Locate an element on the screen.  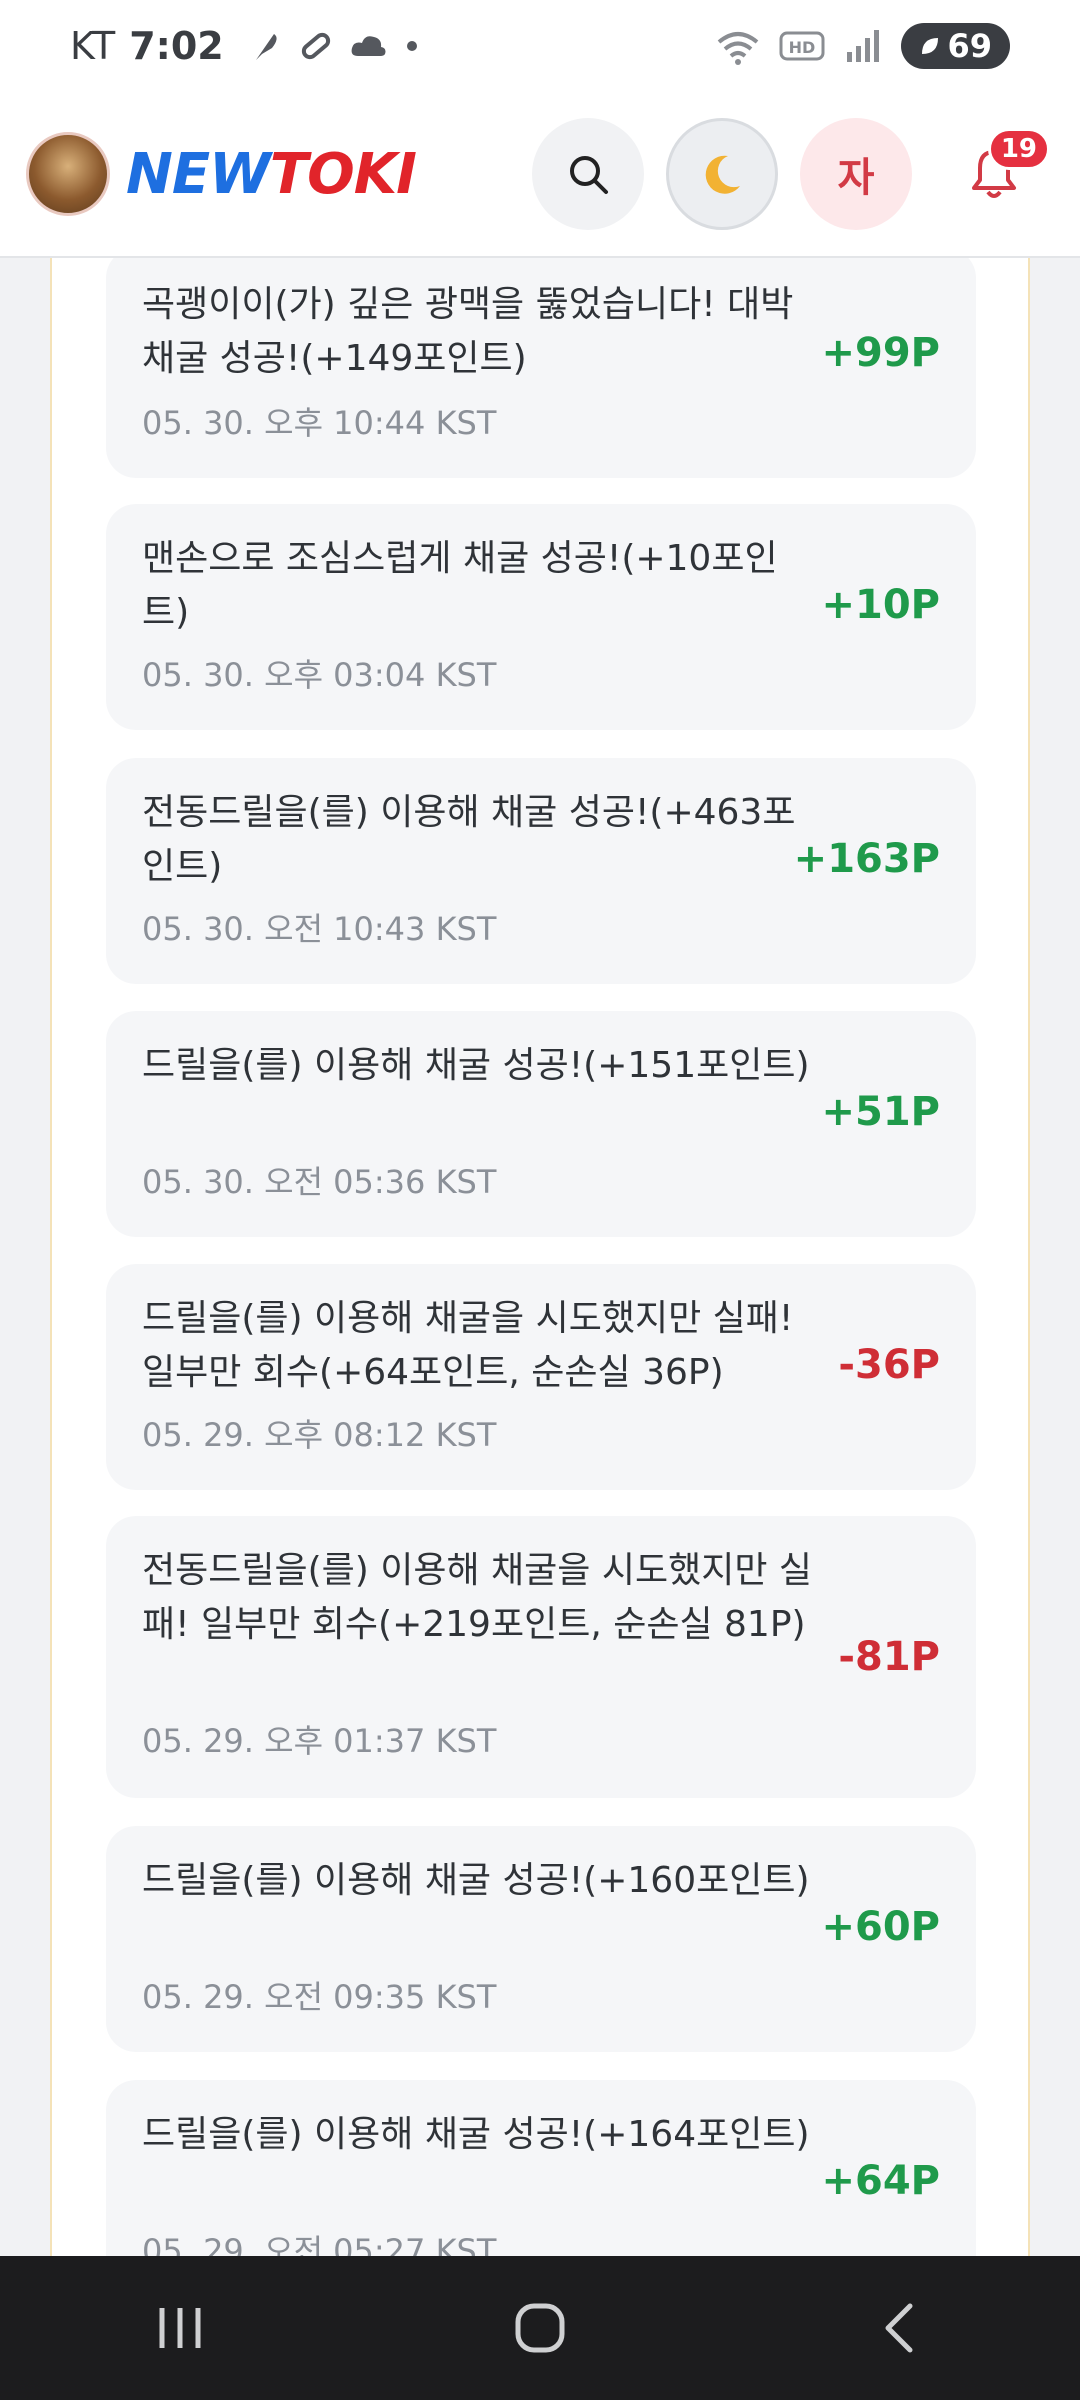
svg-text: HD is located at coordinates (802, 47).